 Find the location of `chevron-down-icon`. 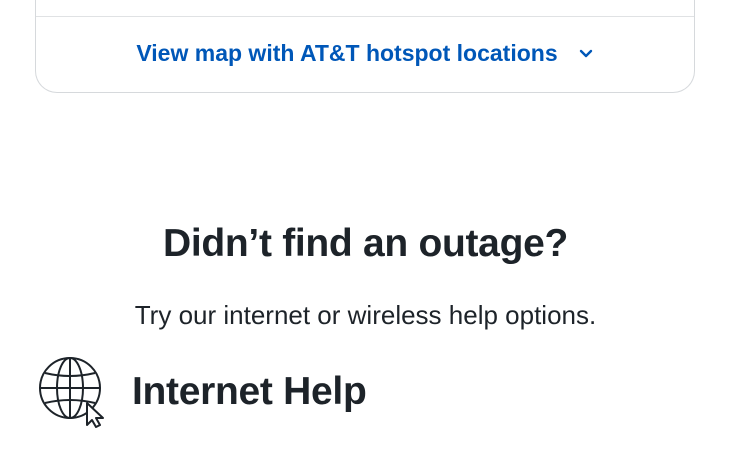

chevron-down-icon is located at coordinates (585, 53).